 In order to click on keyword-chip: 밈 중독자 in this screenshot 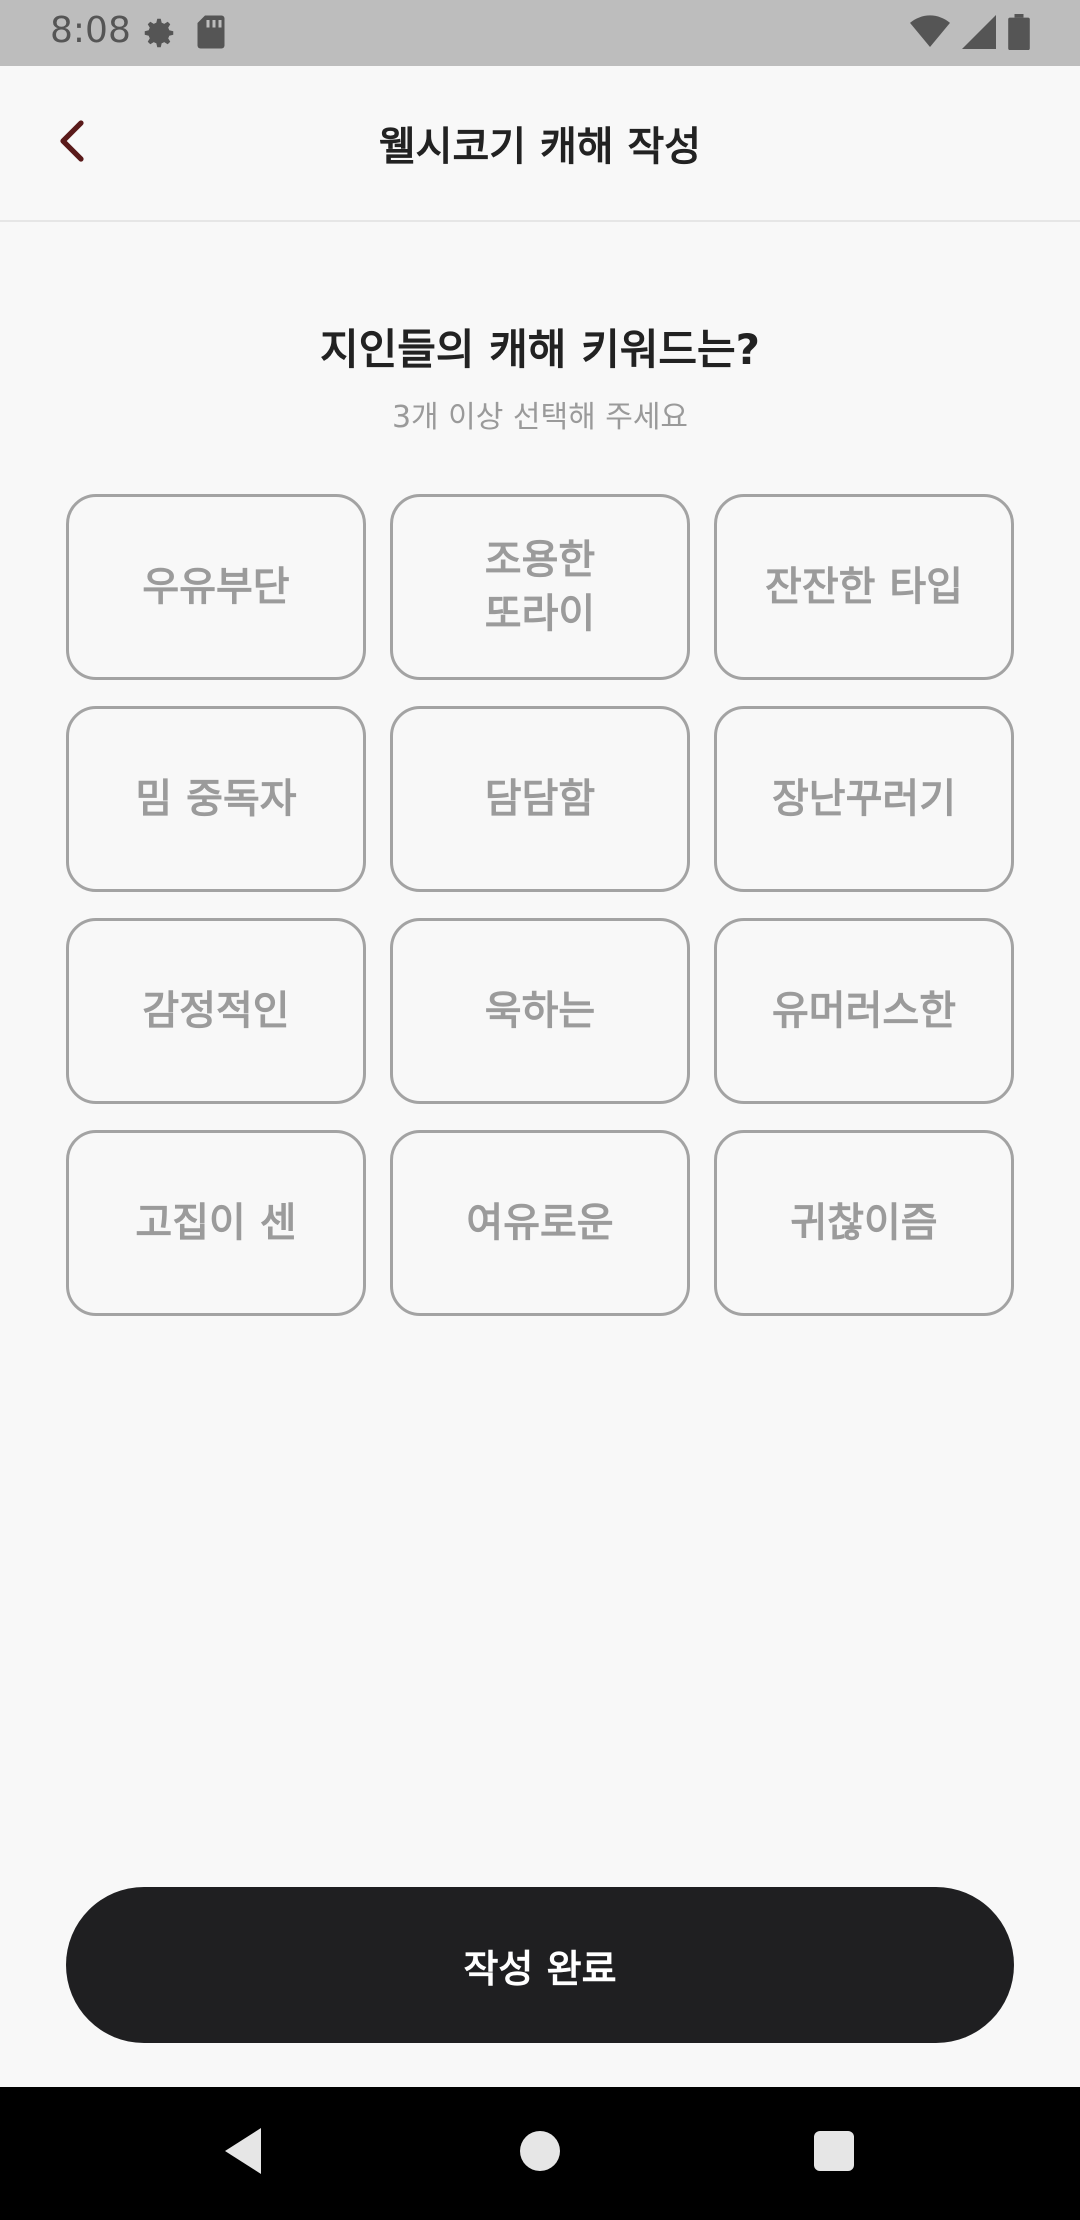, I will do `click(216, 799)`.